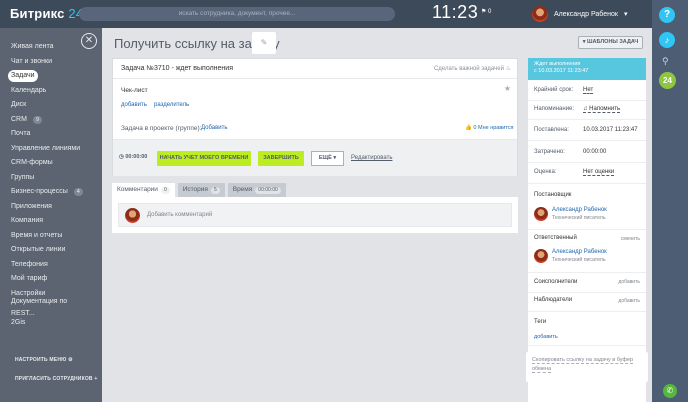  What do you see at coordinates (143, 190) in the screenshot?
I see `tab-comments: Комментарии 0` at bounding box center [143, 190].